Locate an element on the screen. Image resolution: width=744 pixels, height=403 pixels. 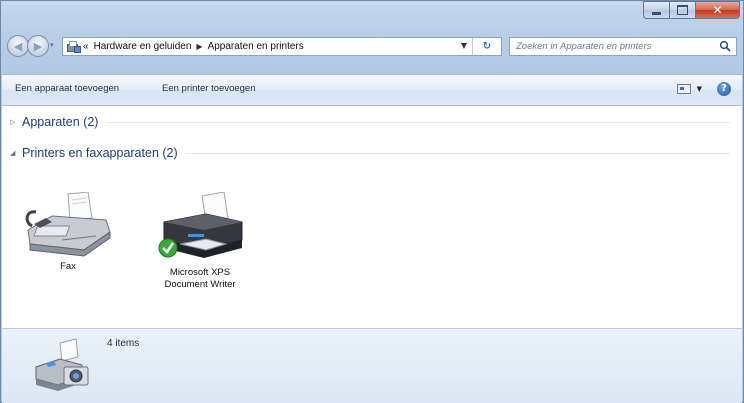
add-device-button: Een apparaat toevoegen is located at coordinates (67, 88).